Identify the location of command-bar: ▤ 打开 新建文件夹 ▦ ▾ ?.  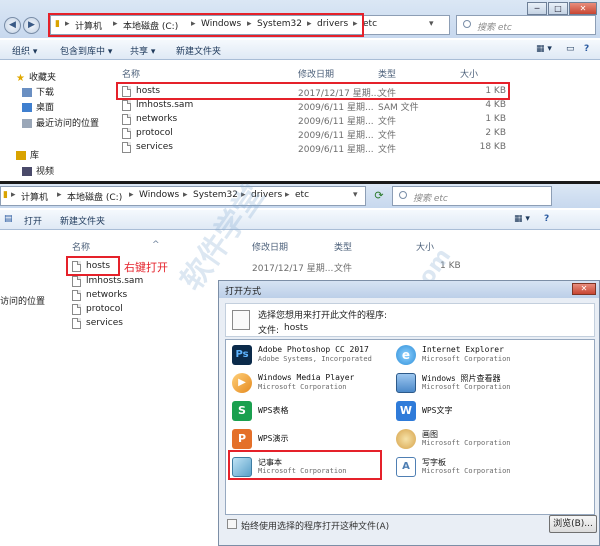
(300, 220).